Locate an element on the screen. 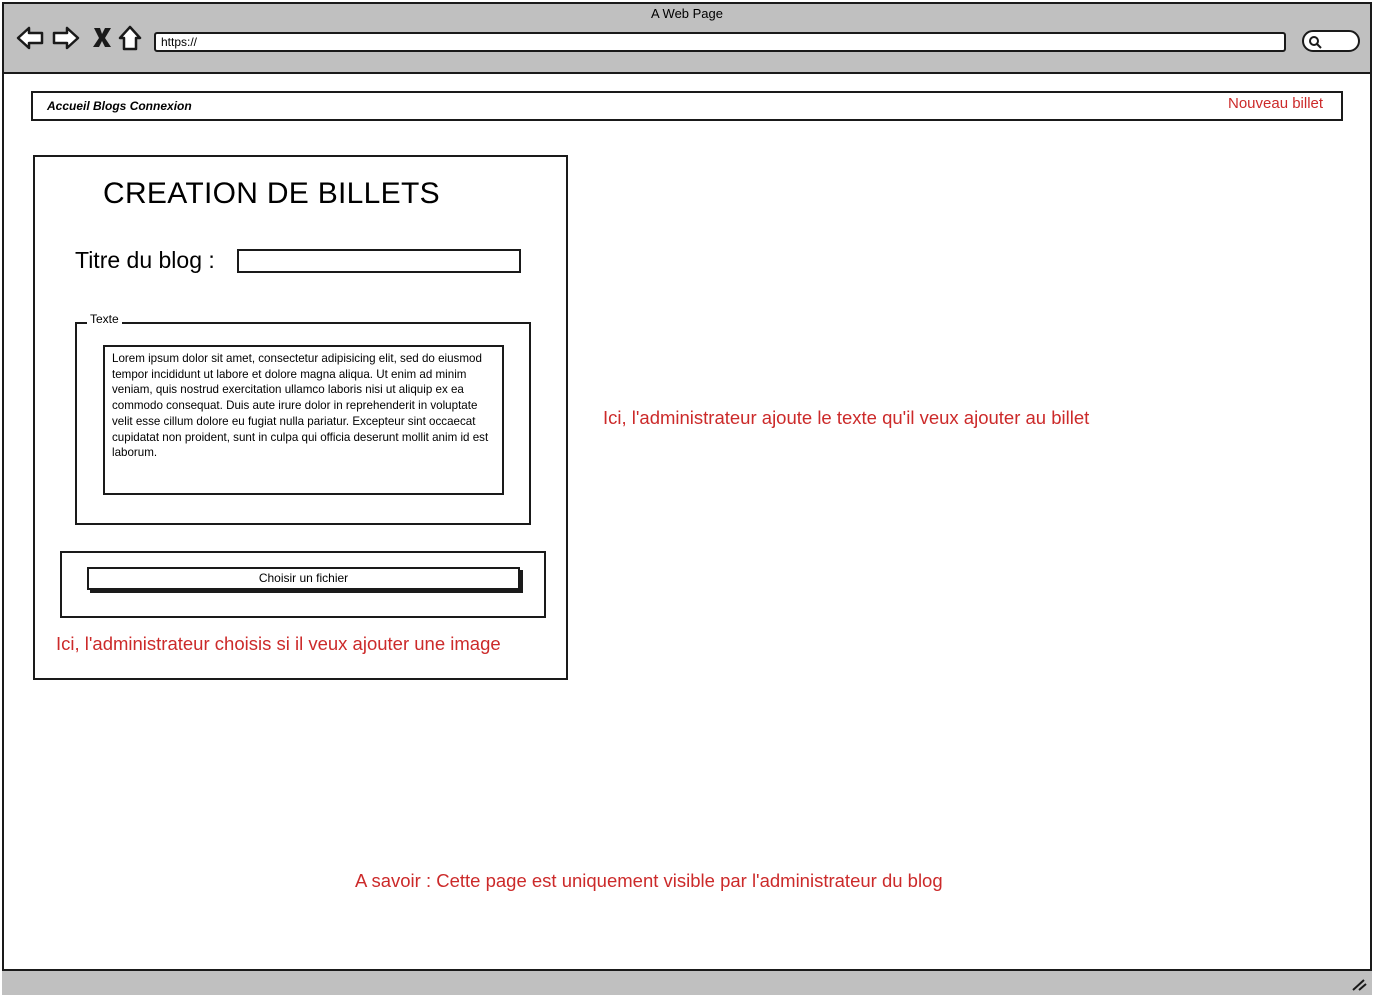 The width and height of the screenshot is (1374, 997). resize-grip-icon is located at coordinates (1359, 984).